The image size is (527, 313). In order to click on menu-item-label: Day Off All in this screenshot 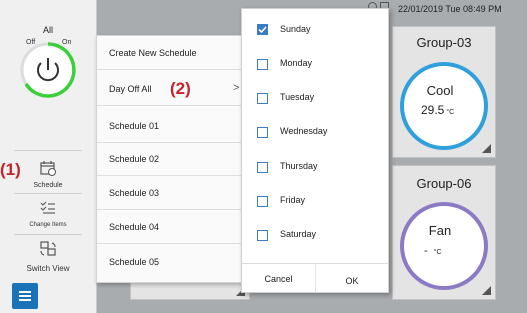, I will do `click(130, 89)`.